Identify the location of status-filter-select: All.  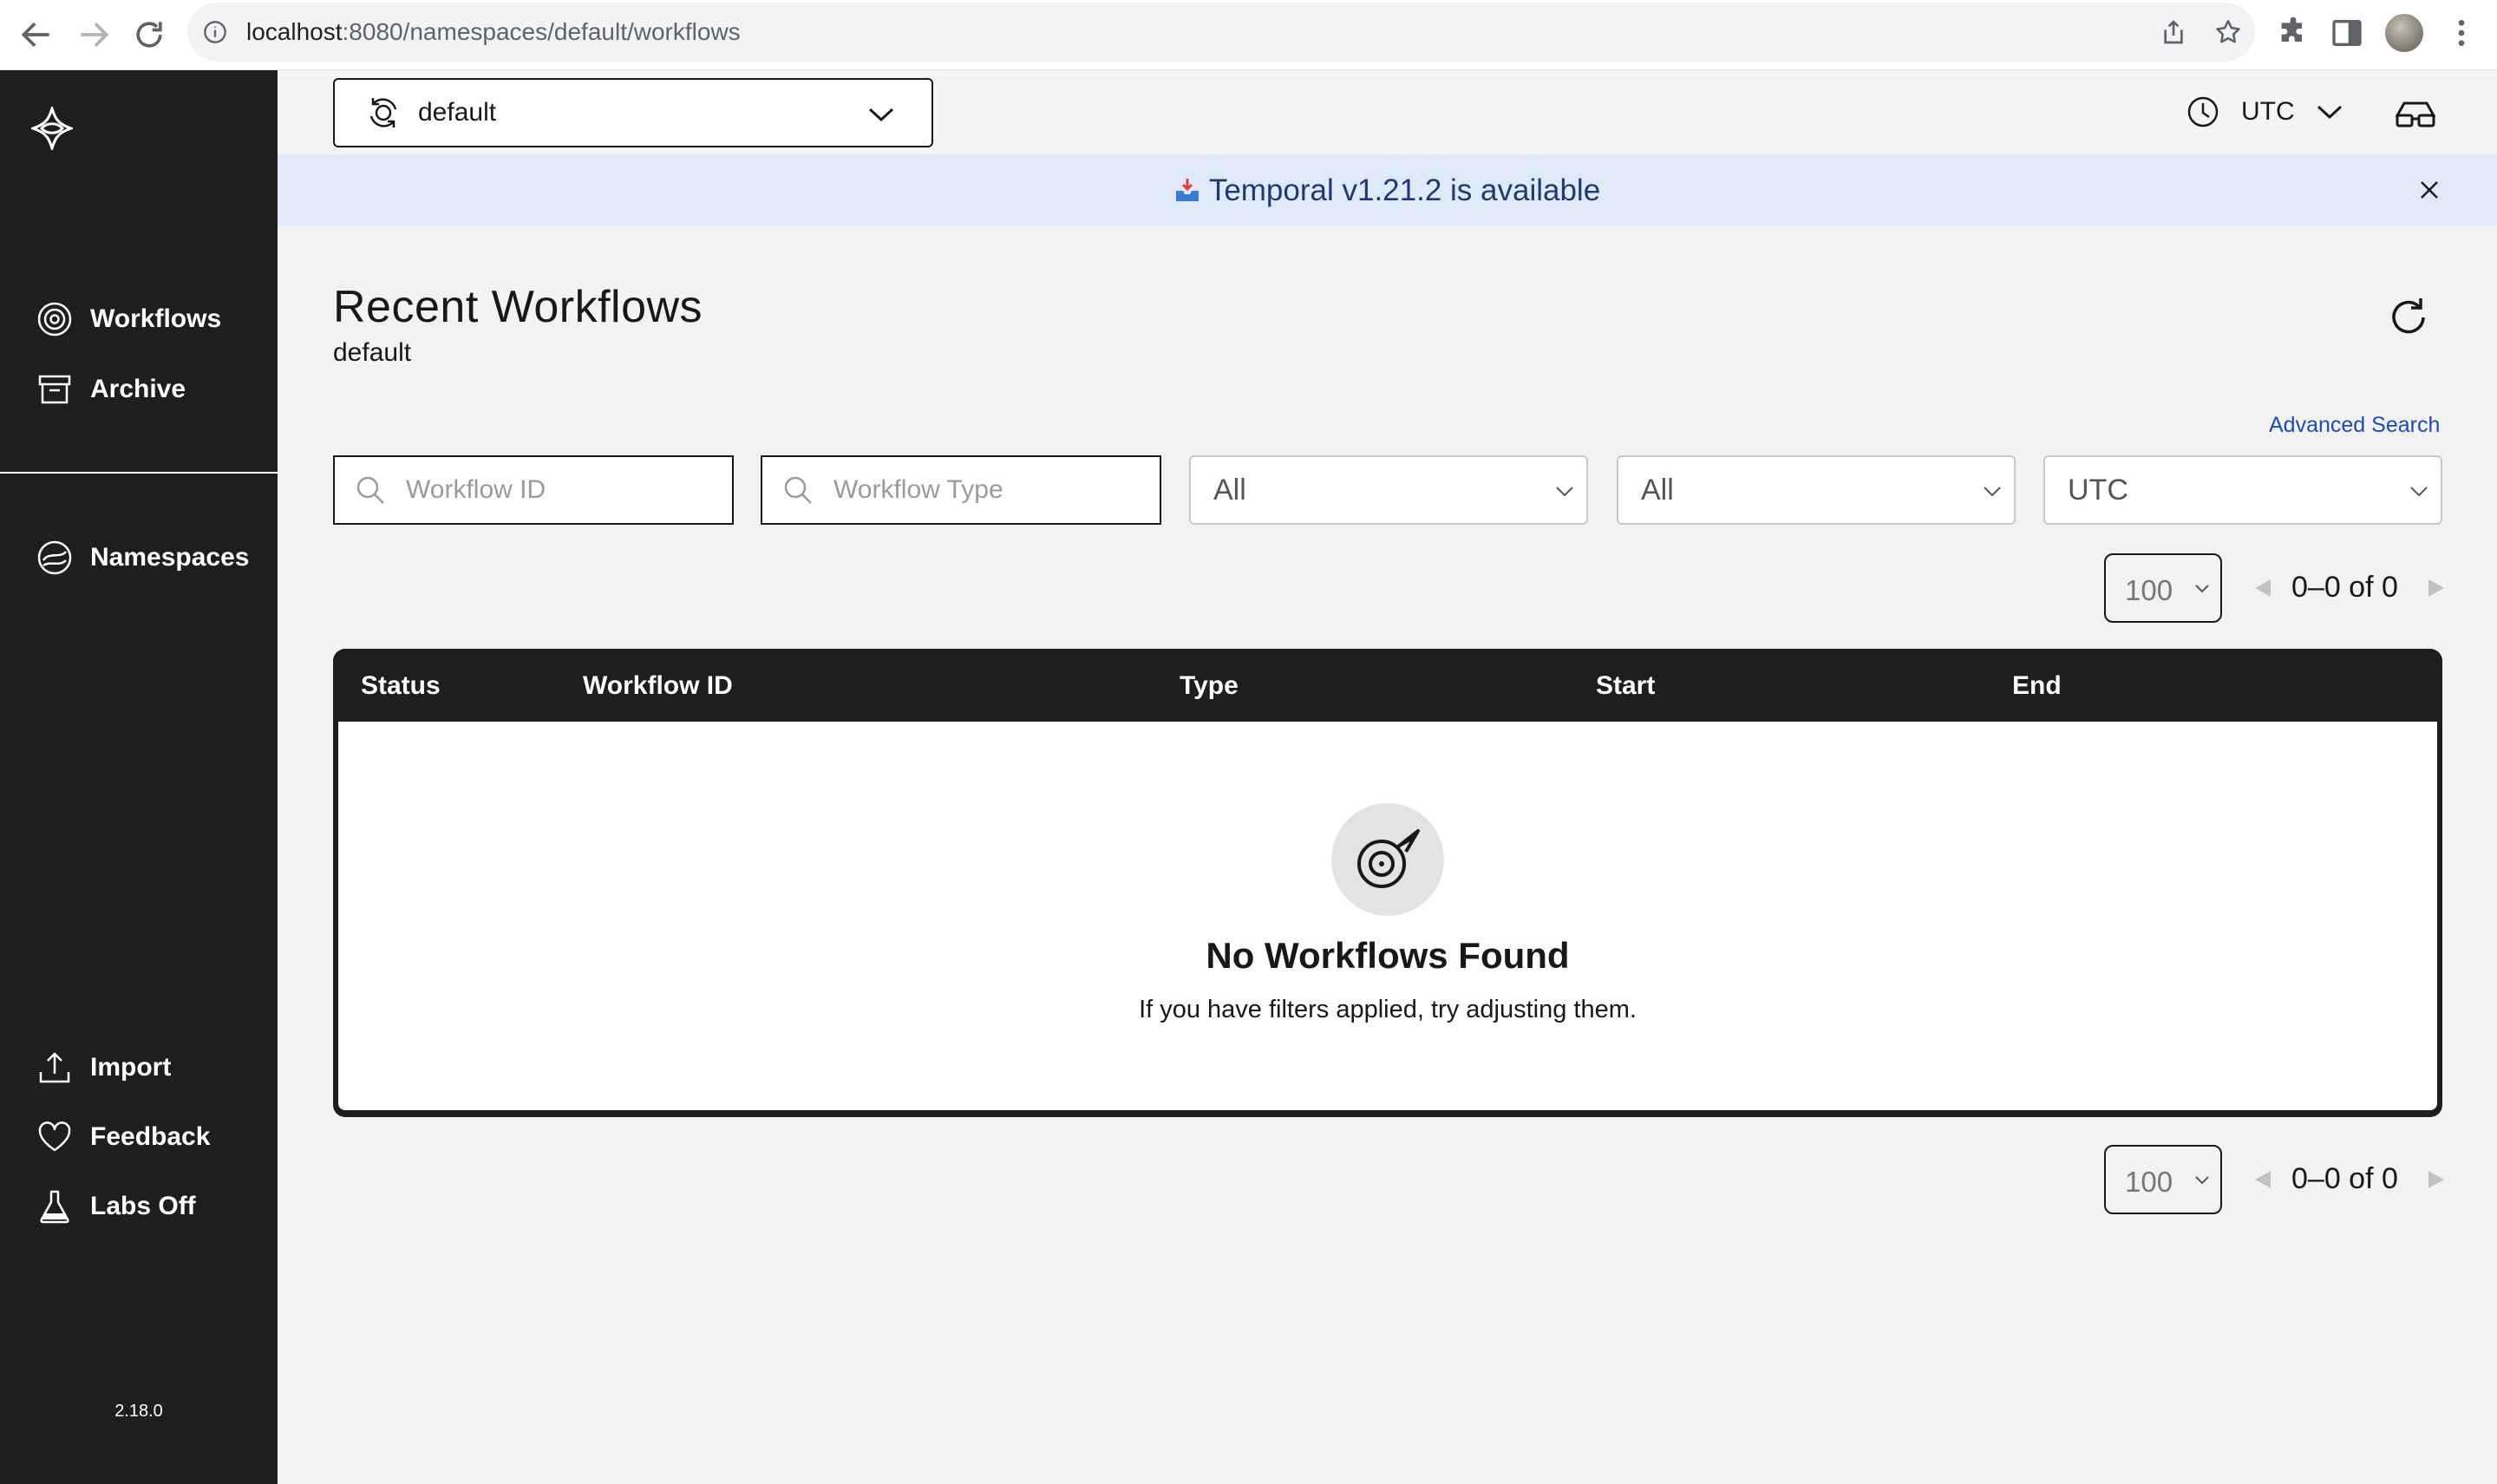
(1389, 490).